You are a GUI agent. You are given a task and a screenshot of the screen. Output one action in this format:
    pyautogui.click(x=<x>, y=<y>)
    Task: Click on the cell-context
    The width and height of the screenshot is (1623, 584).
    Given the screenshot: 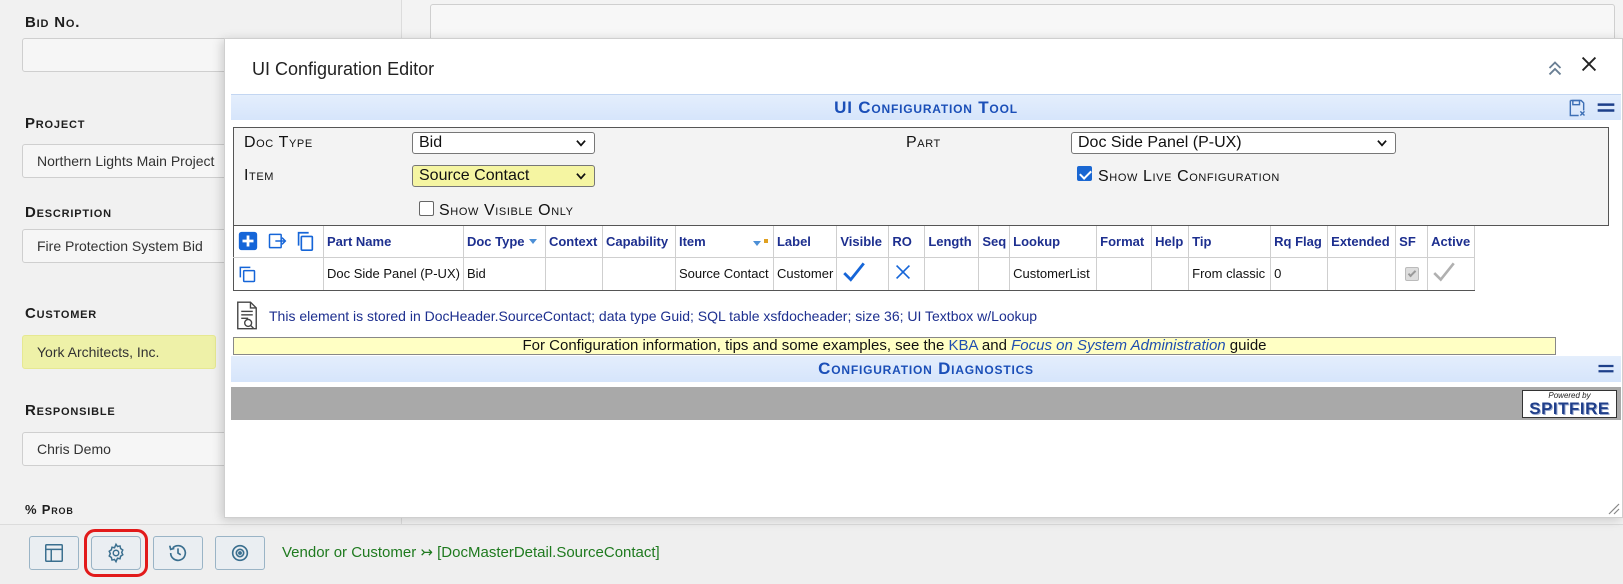 What is the action you would take?
    pyautogui.click(x=574, y=274)
    